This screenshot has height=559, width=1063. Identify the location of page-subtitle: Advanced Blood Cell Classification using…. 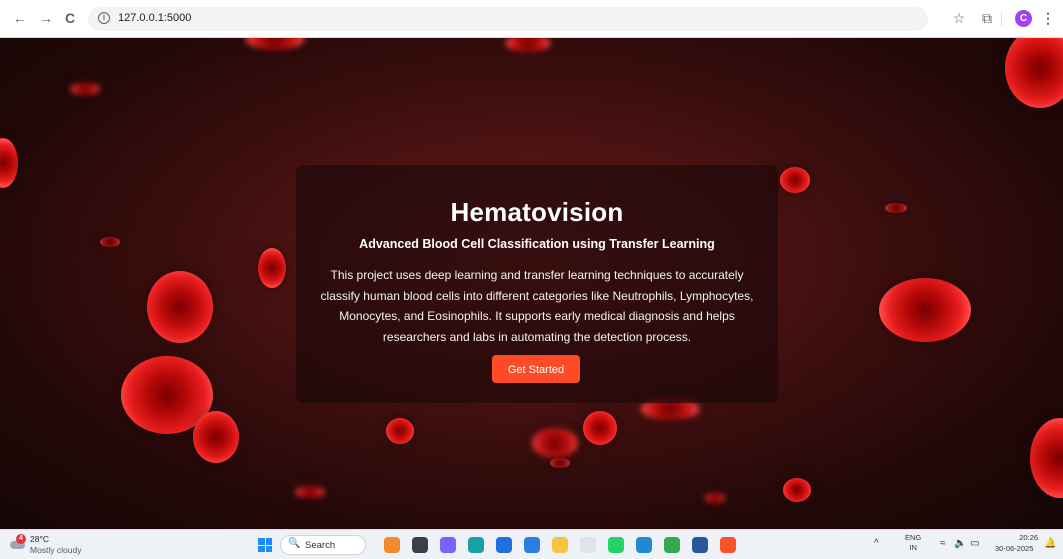
(537, 244).